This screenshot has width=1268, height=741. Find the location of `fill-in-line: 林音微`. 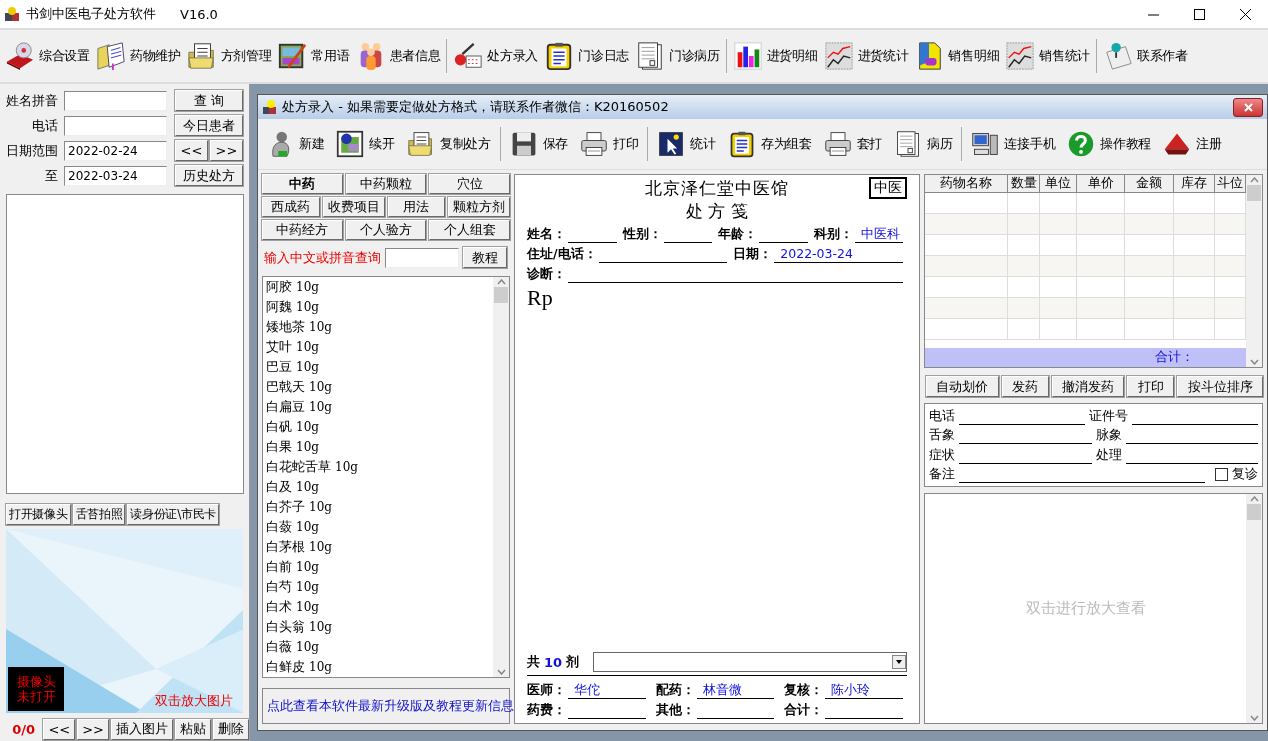

fill-in-line: 林音微 is located at coordinates (735, 690).